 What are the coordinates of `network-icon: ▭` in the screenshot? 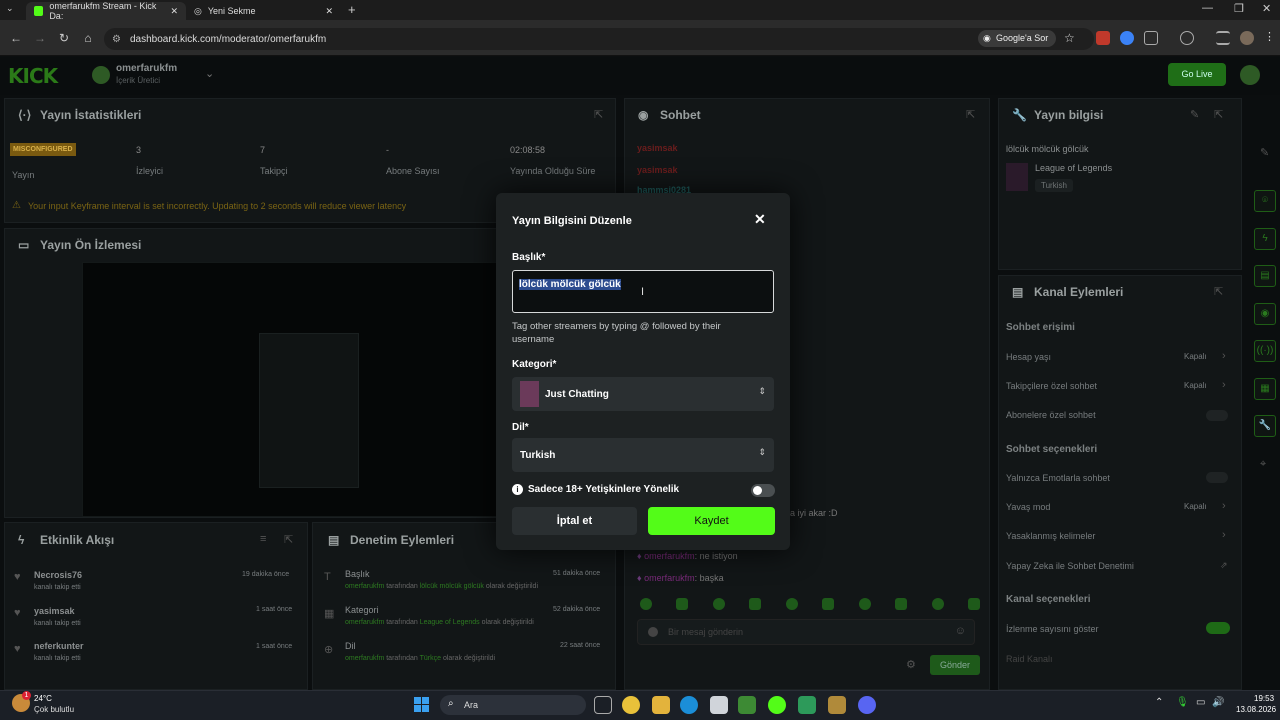 It's located at (1200, 702).